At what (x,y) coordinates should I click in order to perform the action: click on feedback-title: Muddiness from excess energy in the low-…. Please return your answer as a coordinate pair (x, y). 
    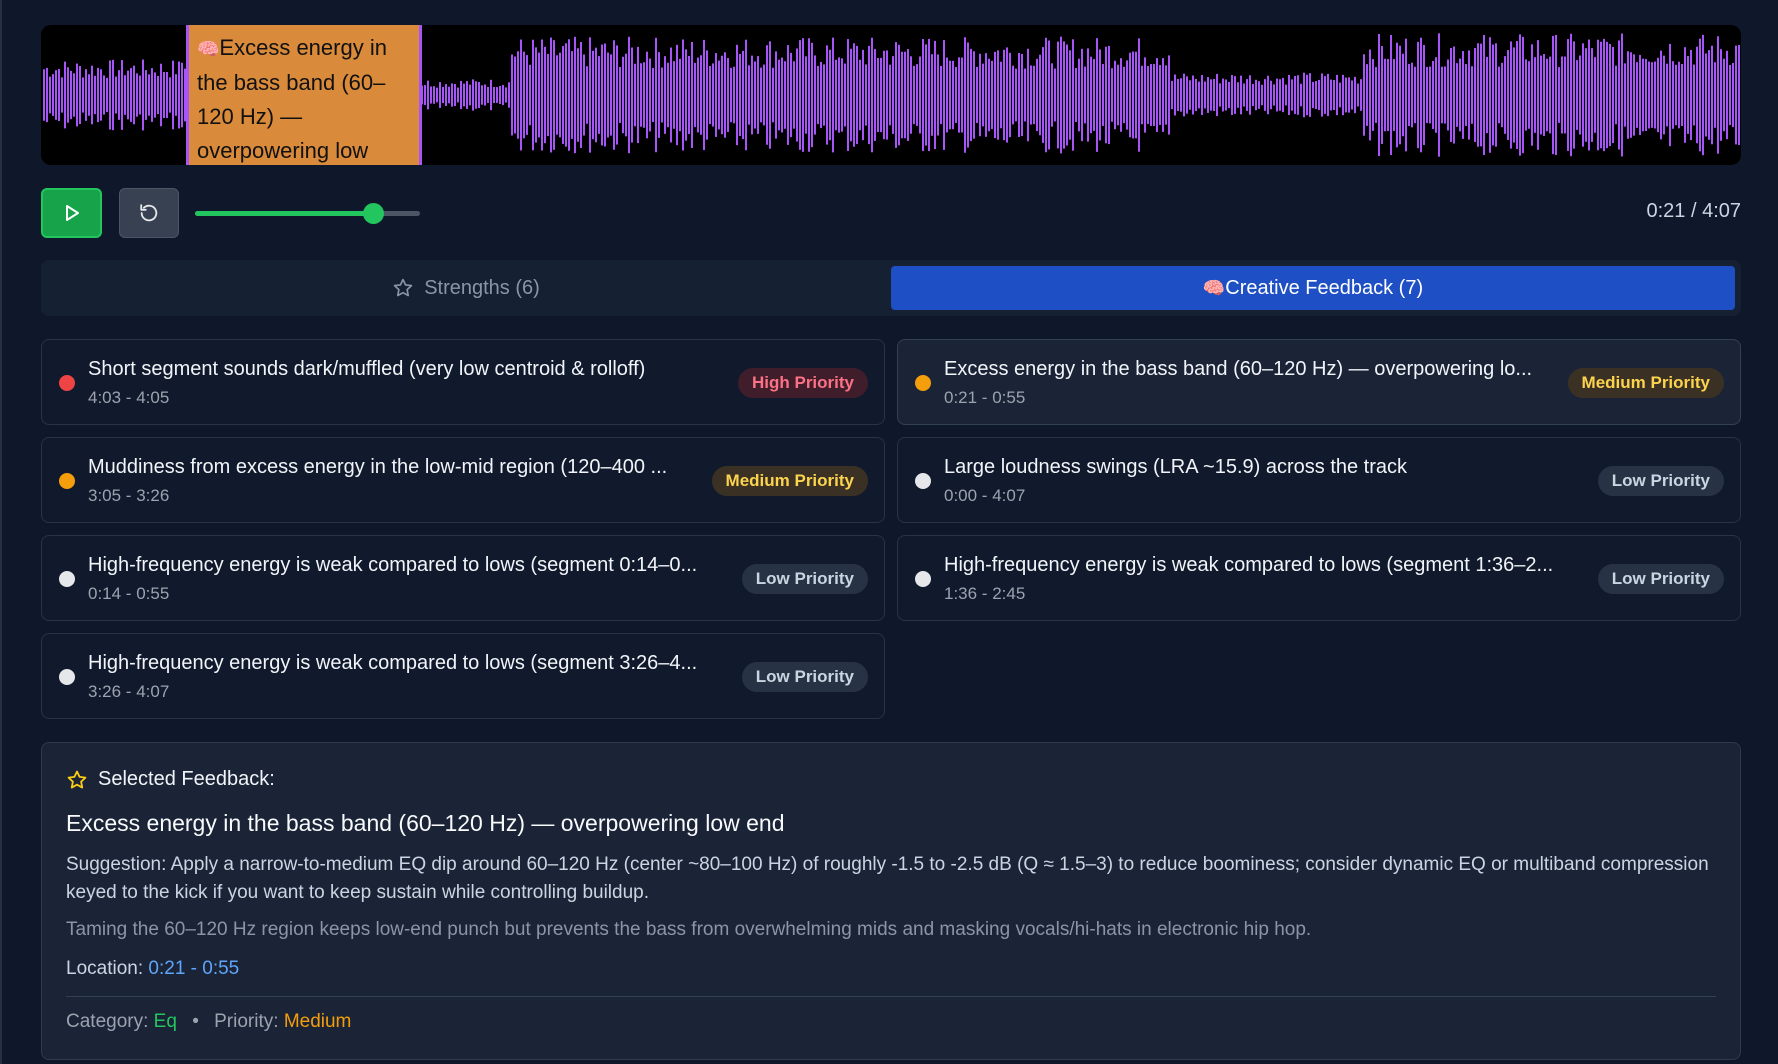
    Looking at the image, I should click on (378, 467).